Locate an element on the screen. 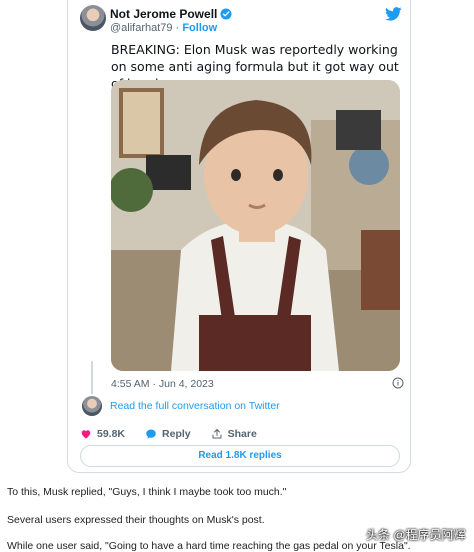 This screenshot has height=552, width=474. like-count: 59.8K is located at coordinates (111, 434).